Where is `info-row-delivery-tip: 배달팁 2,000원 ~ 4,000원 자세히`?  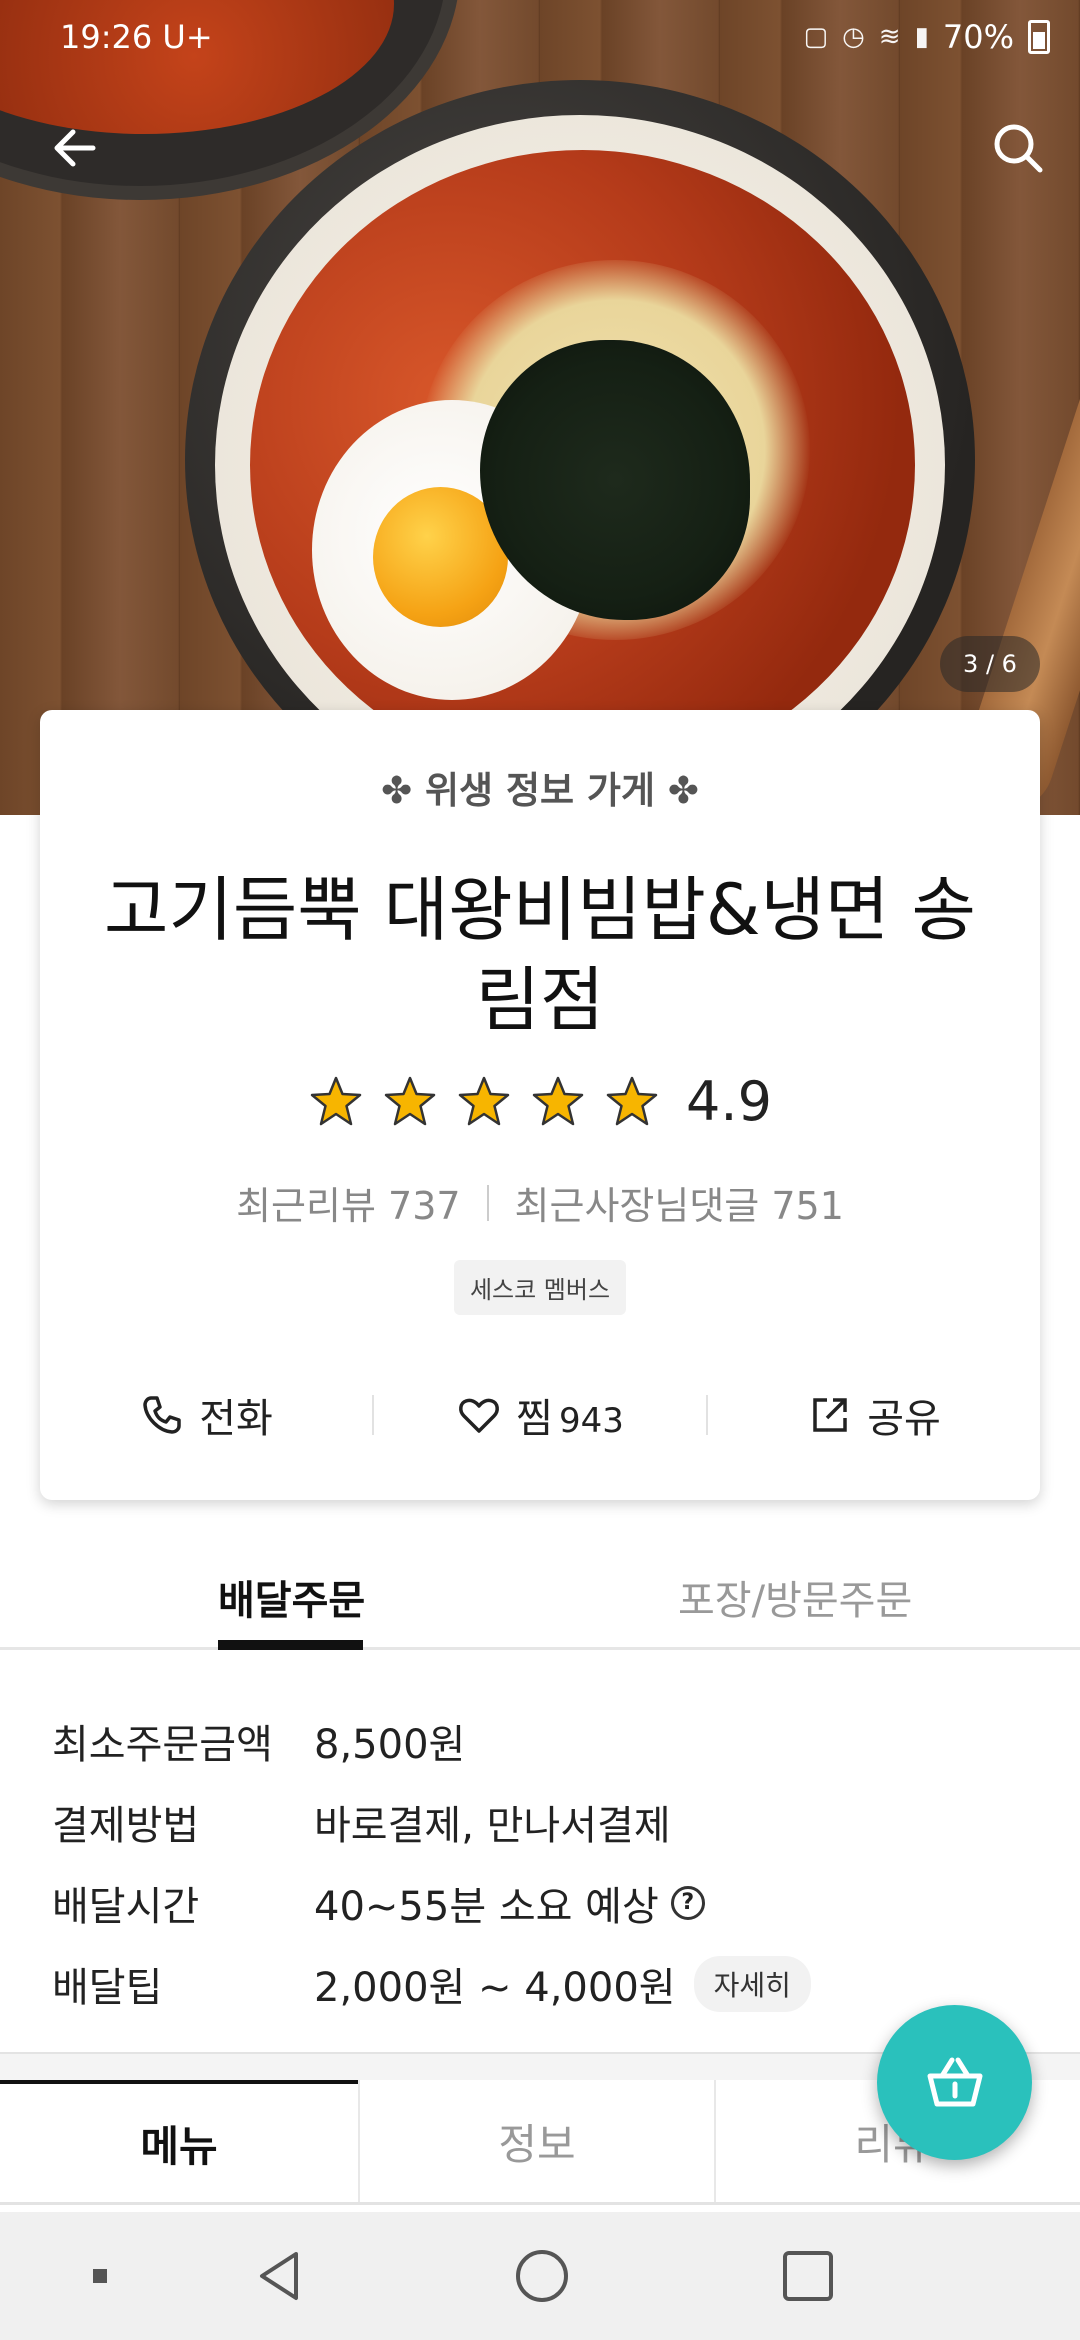
info-row-delivery-tip: 배달팁 2,000원 ~ 4,000원 자세히 is located at coordinates (540, 1983).